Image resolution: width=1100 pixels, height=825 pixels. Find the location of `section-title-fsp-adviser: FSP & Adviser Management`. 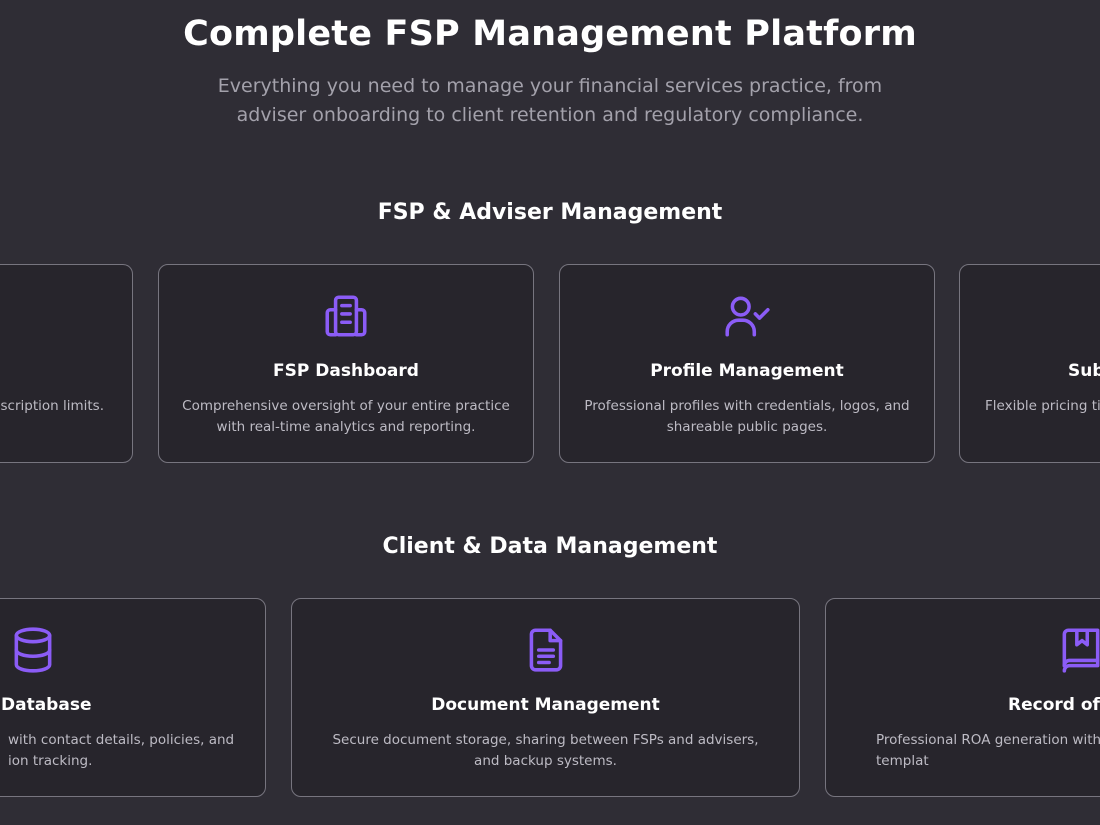

section-title-fsp-adviser: FSP & Adviser Management is located at coordinates (550, 212).